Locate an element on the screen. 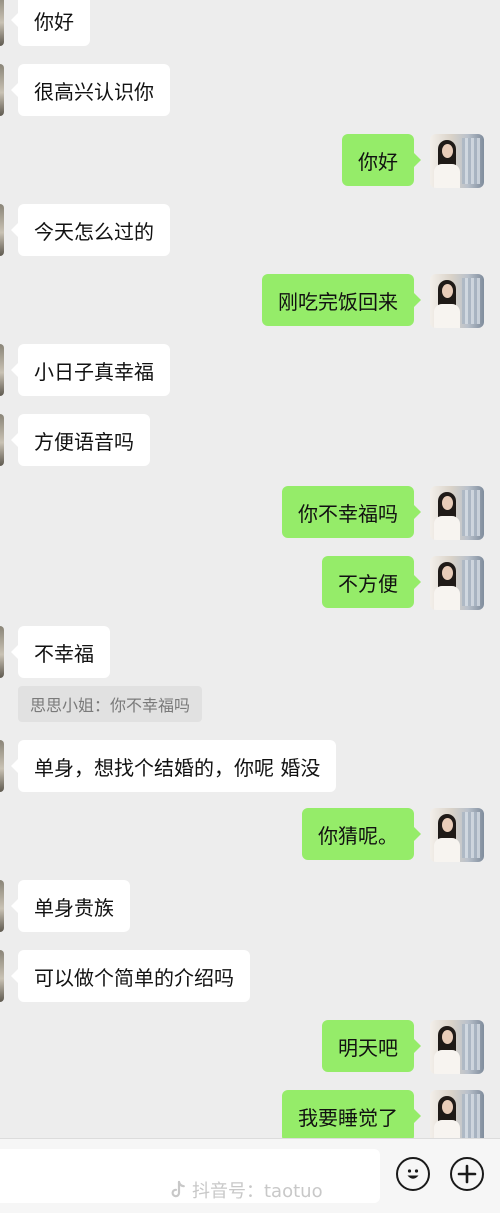  message-input: 抖音号：taotuo is located at coordinates (190, 1176).